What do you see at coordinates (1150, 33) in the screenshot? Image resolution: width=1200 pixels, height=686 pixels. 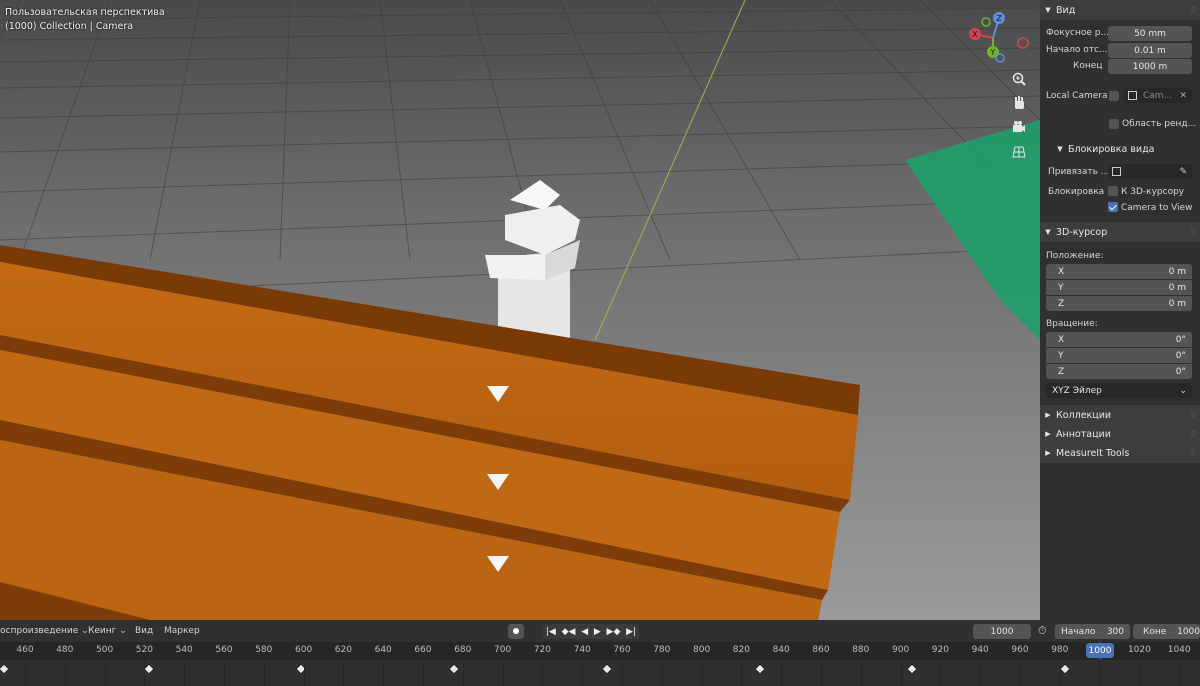 I see `focal-length-field: 50 mm` at bounding box center [1150, 33].